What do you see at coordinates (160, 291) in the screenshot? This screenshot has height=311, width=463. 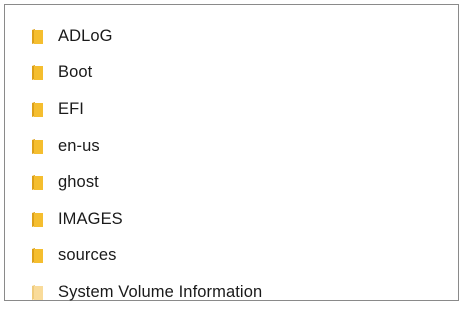 I see `folder-name: System Volume Information` at bounding box center [160, 291].